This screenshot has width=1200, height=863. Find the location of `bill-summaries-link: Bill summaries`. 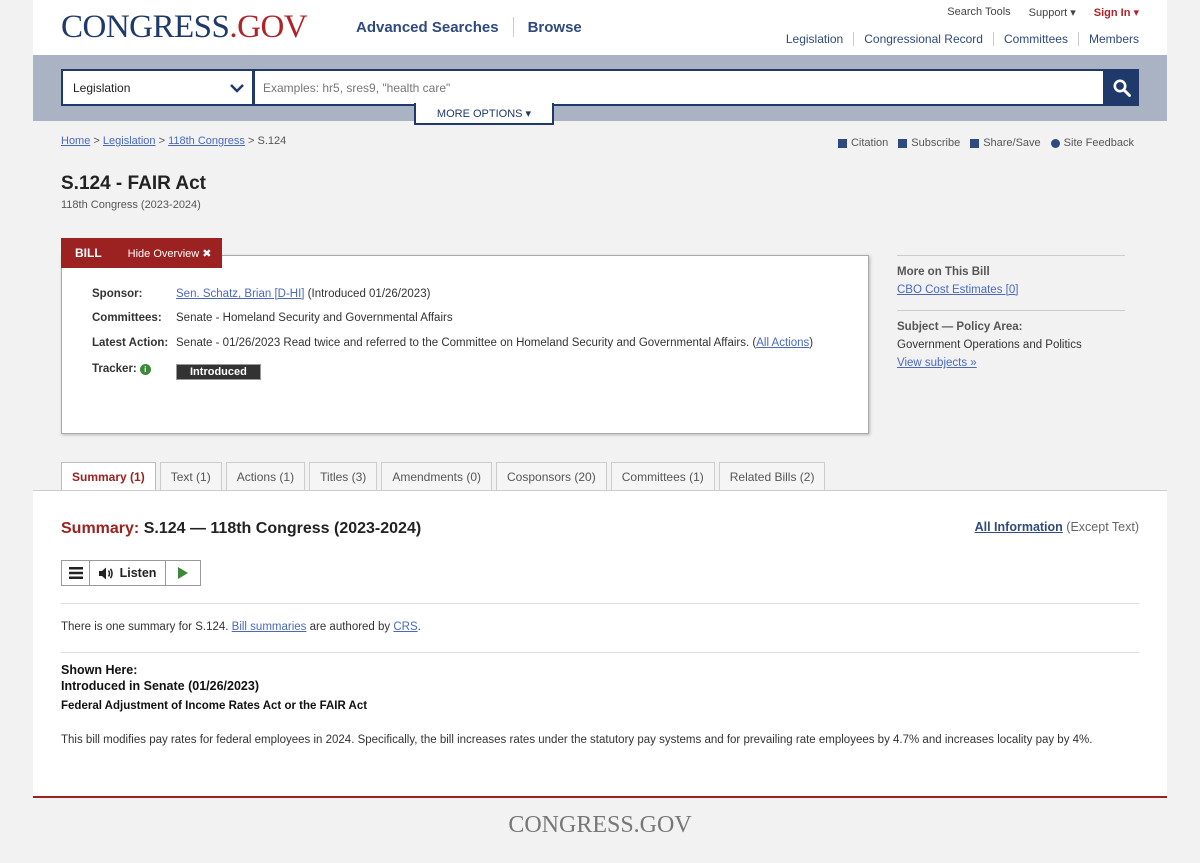

bill-summaries-link: Bill summaries is located at coordinates (269, 627).